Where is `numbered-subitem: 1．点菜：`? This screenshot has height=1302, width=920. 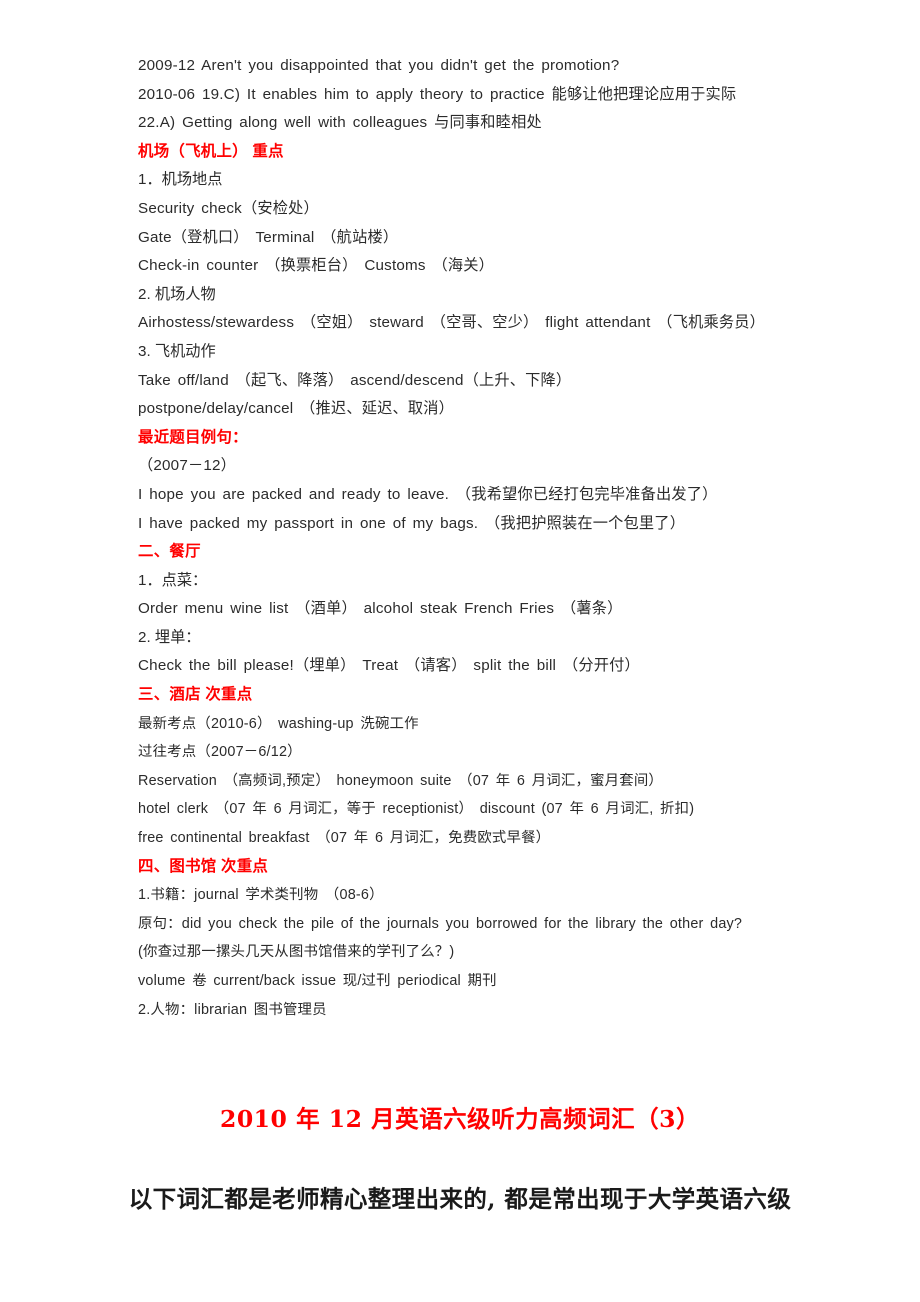
numbered-subitem: 1．点菜： is located at coordinates (173, 580).